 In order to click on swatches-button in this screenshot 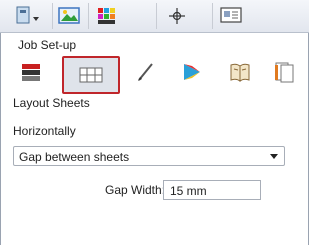, I will do `click(106, 16)`.